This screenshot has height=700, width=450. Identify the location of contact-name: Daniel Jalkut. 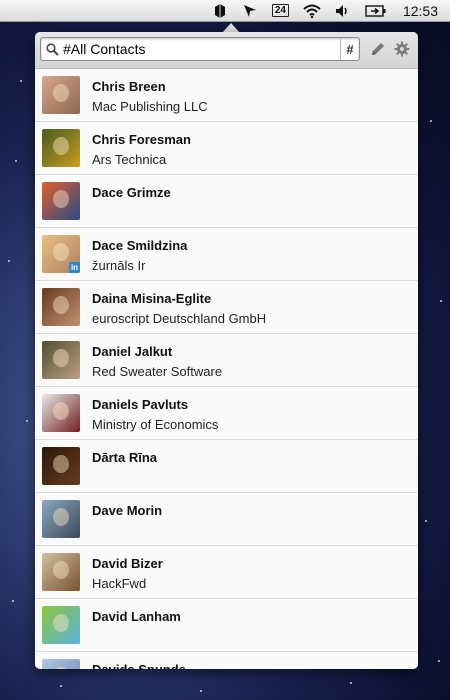
(132, 351).